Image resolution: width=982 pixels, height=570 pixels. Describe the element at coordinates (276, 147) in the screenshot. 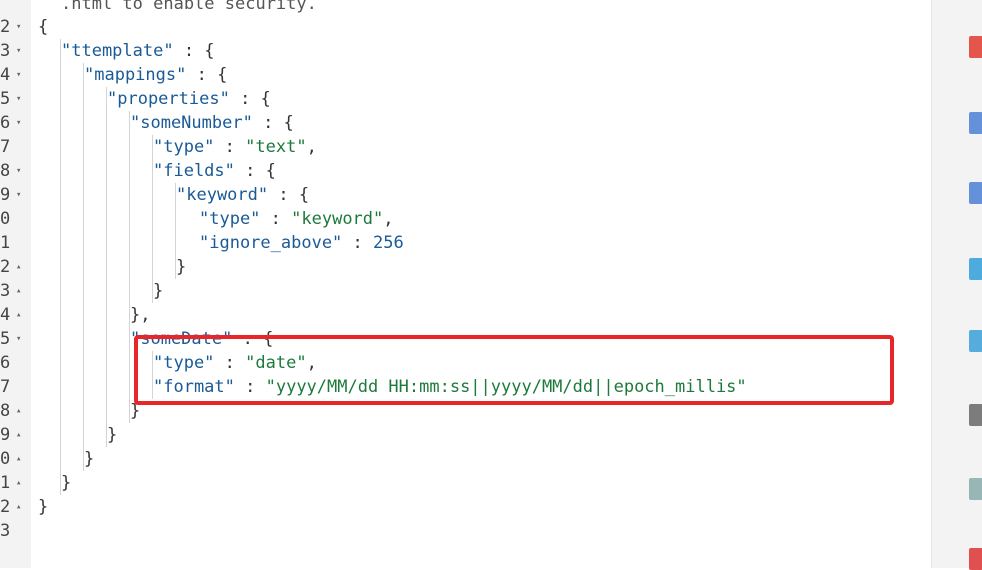

I see `code-token: "text"` at that location.